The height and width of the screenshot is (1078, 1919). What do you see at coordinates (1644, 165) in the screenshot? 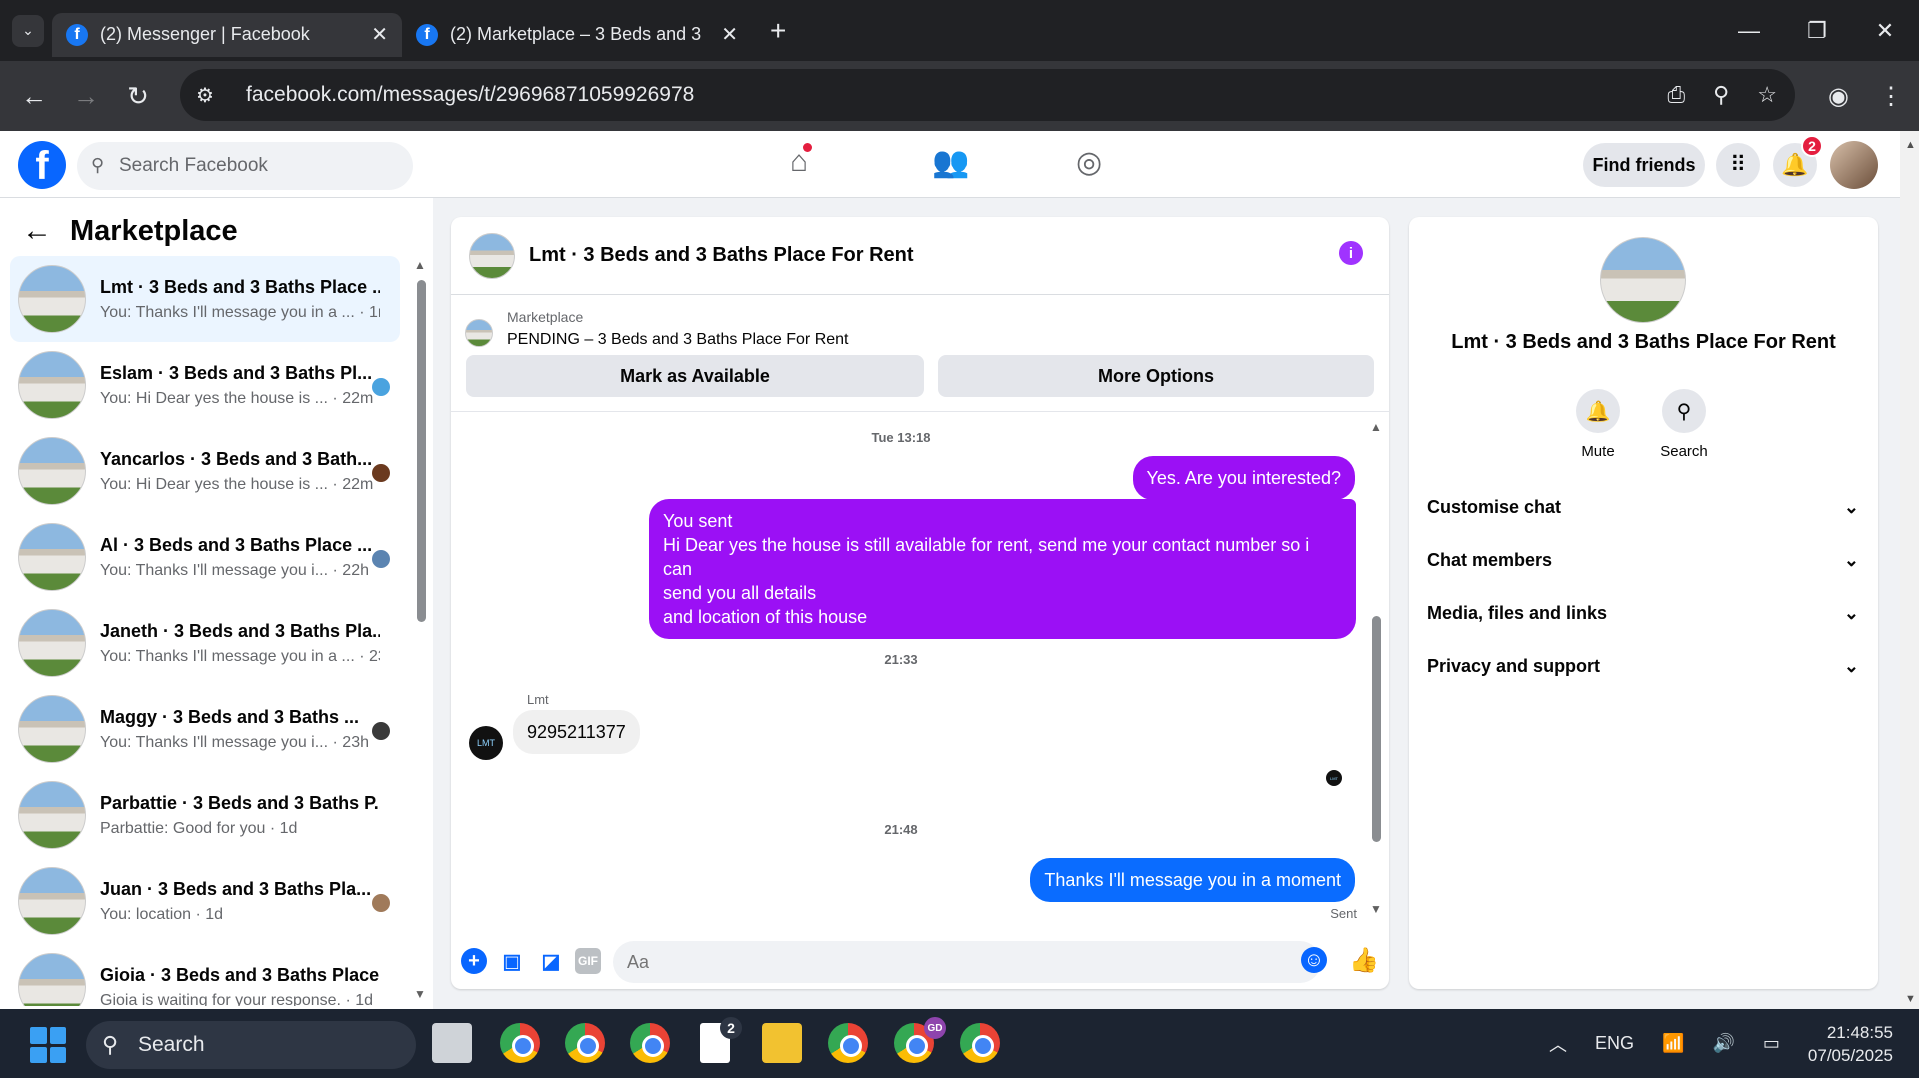
I see `find-friends-button: Find friends` at bounding box center [1644, 165].